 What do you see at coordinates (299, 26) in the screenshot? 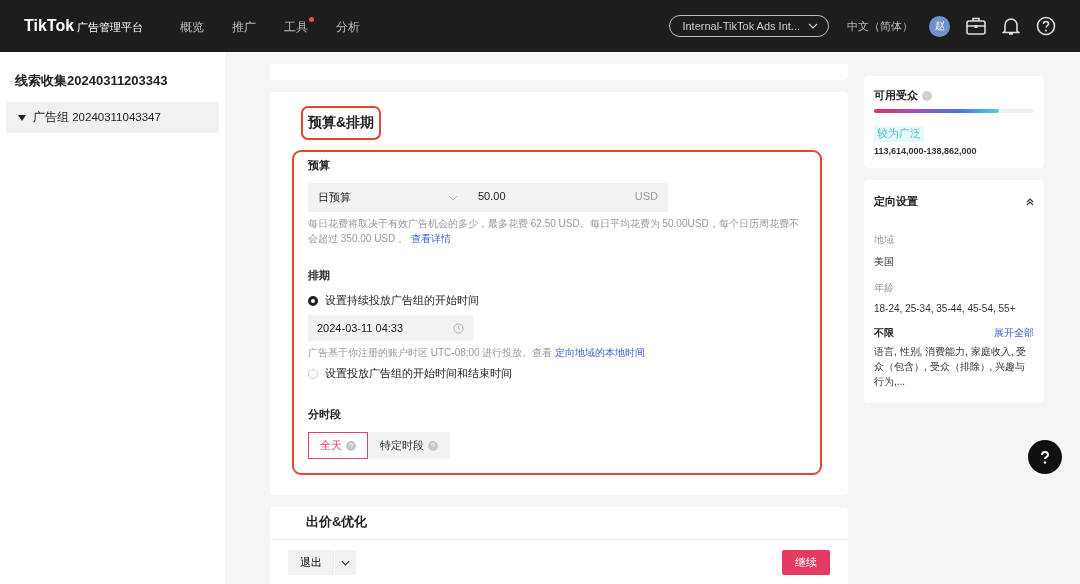
I see `nav-link: 工具` at bounding box center [299, 26].